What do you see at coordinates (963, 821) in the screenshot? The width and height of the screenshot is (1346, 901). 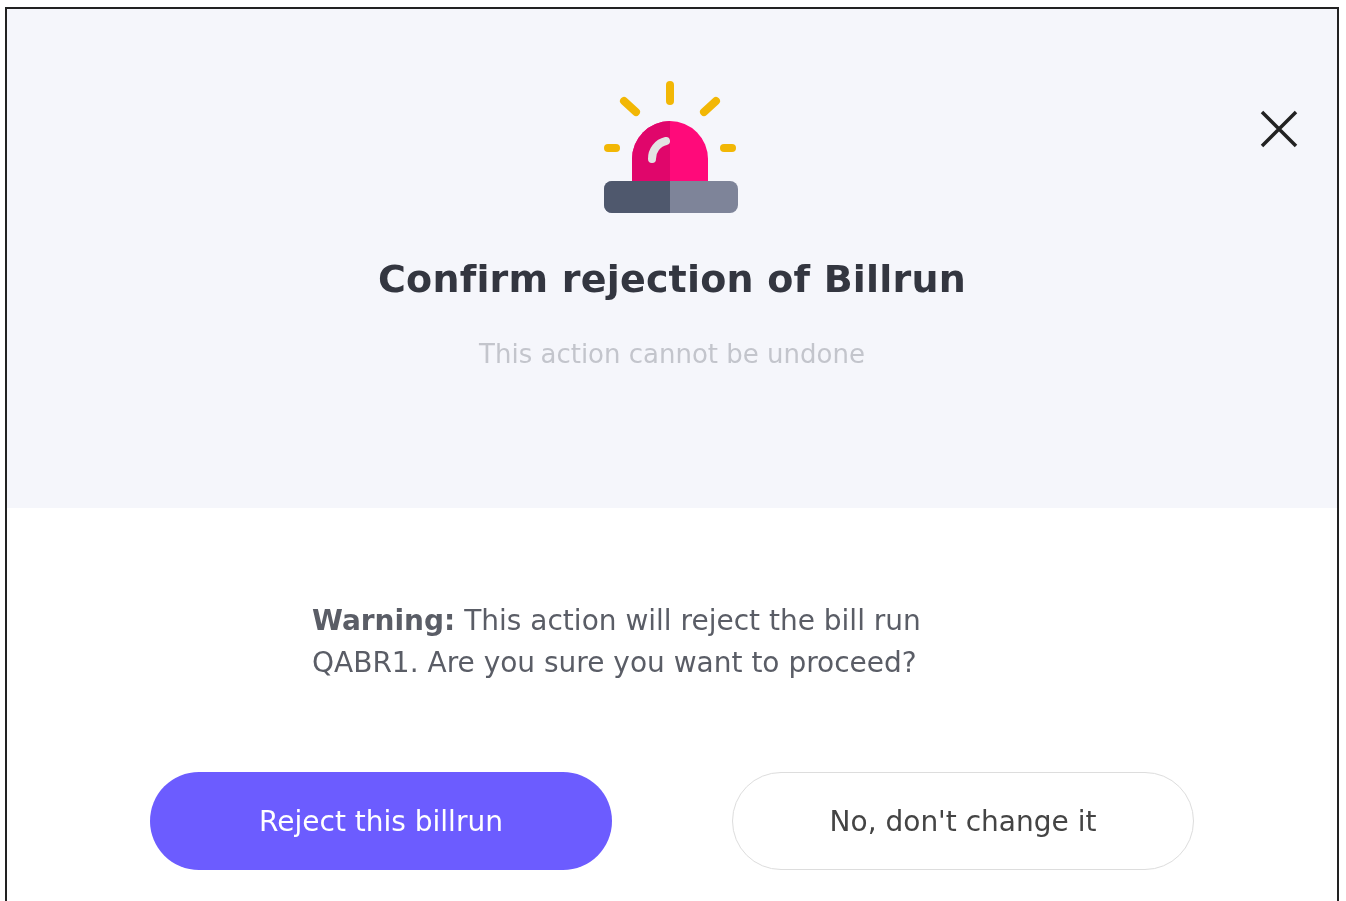 I see `cancel-button: No, don't change it` at bounding box center [963, 821].